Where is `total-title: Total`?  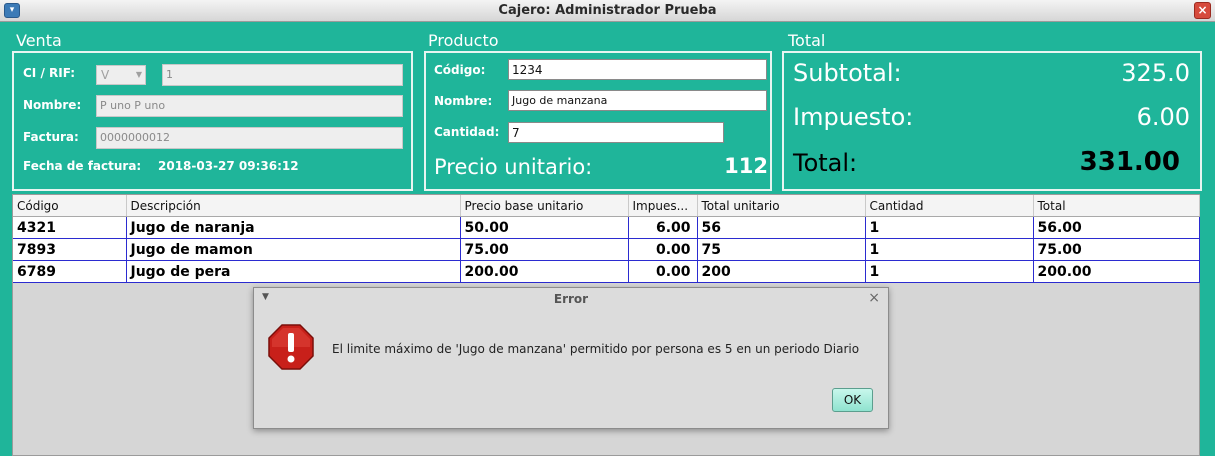 total-title: Total is located at coordinates (807, 40).